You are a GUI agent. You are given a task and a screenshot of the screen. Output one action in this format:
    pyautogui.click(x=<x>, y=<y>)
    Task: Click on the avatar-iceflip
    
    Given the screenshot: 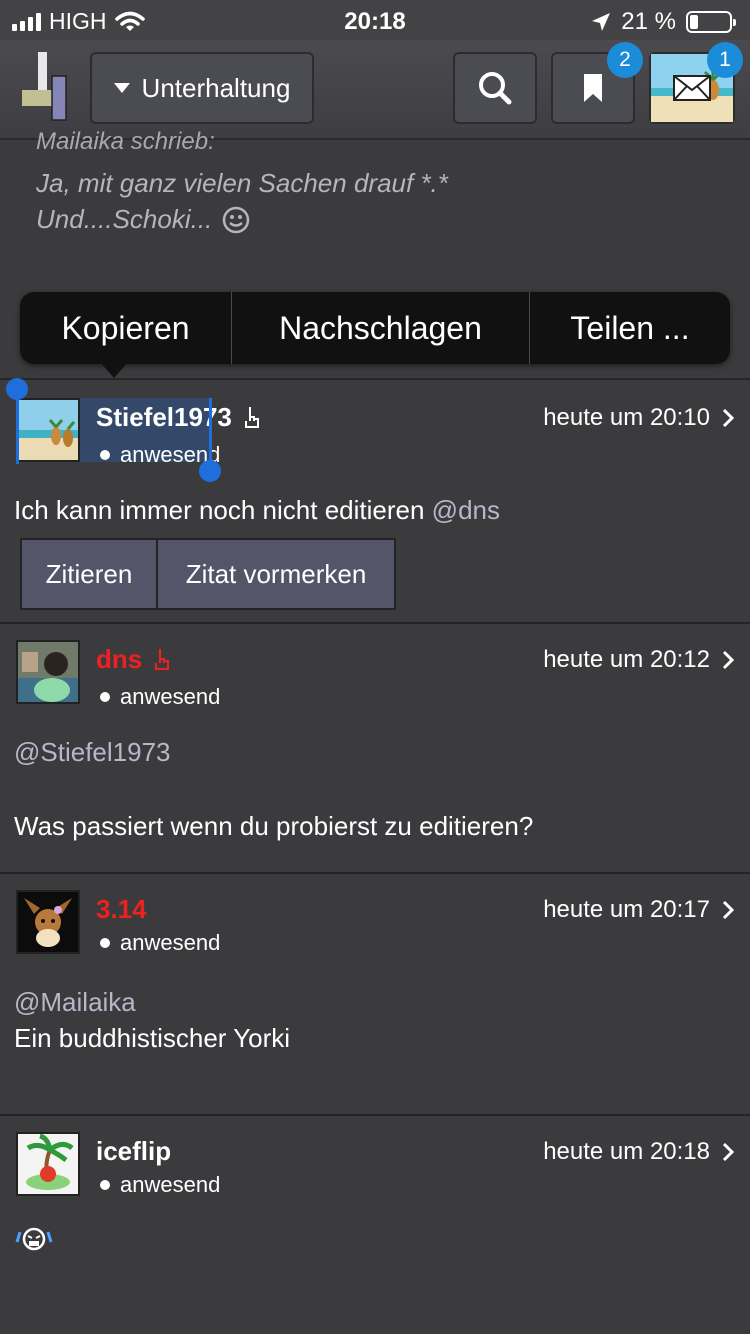 What is the action you would take?
    pyautogui.click(x=48, y=1164)
    